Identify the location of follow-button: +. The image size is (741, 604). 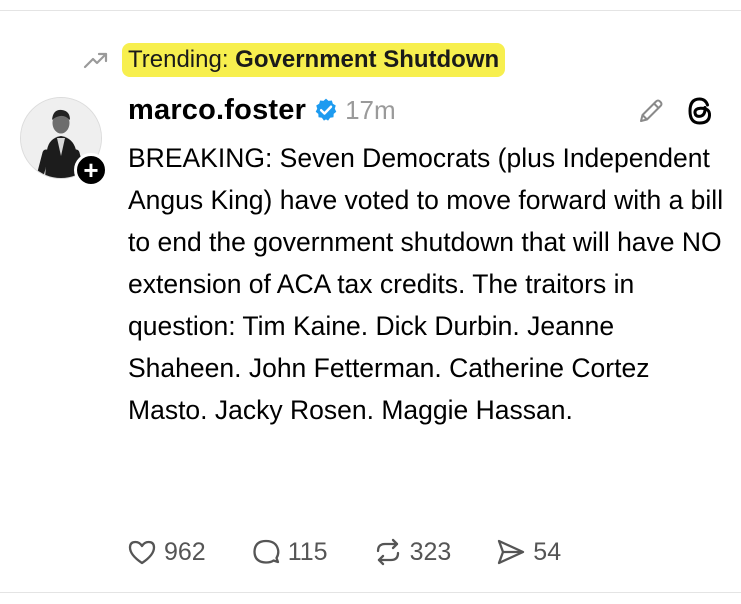
(91, 170).